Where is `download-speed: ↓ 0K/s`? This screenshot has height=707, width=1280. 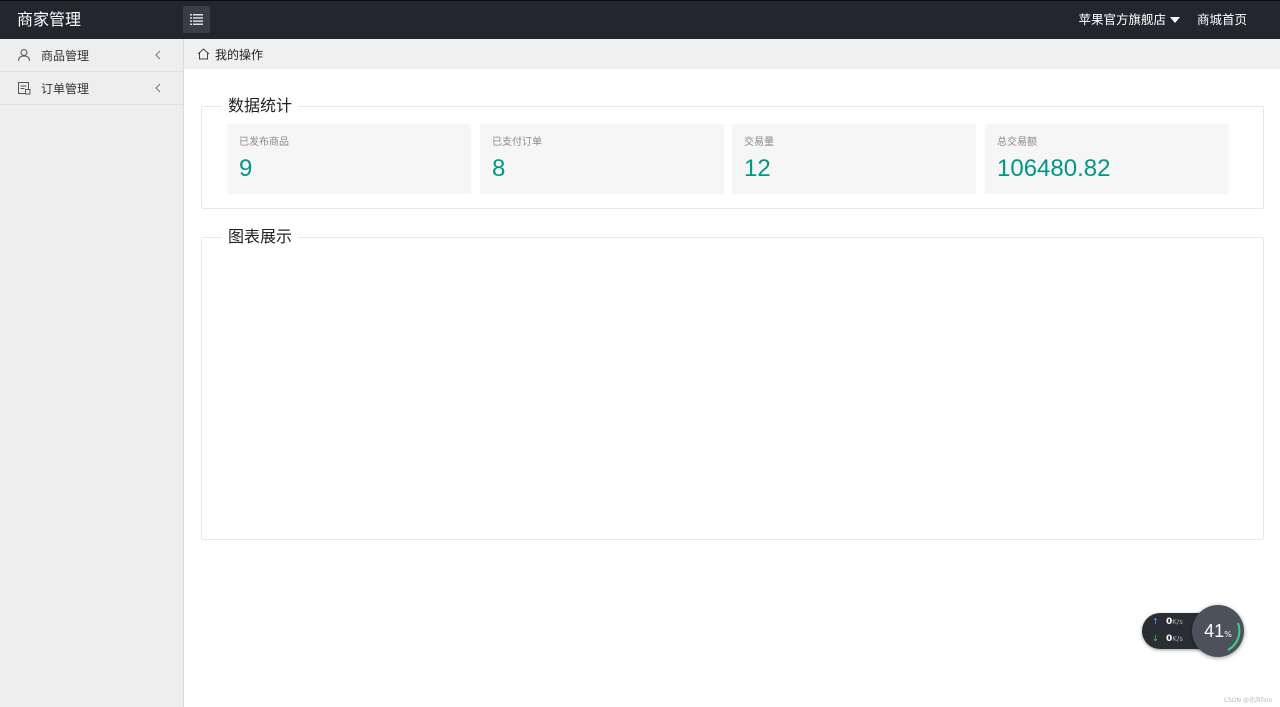 download-speed: ↓ 0K/s is located at coordinates (1167, 639).